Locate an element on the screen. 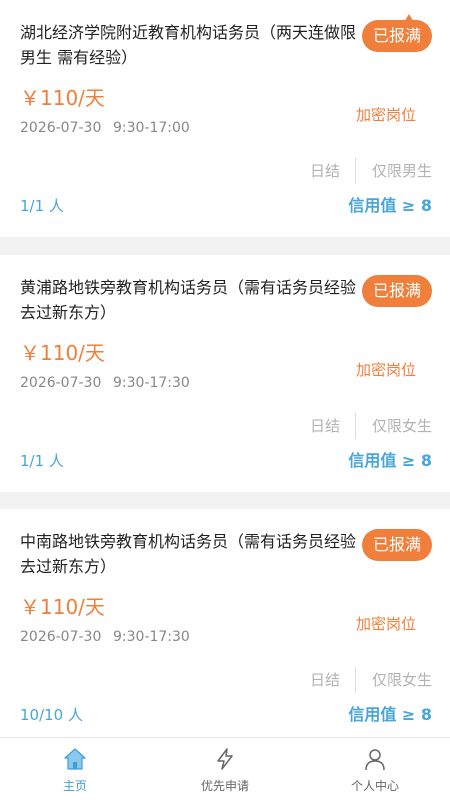 The image size is (450, 800). tab-priority-apply-label: 优先申请 is located at coordinates (224, 786).